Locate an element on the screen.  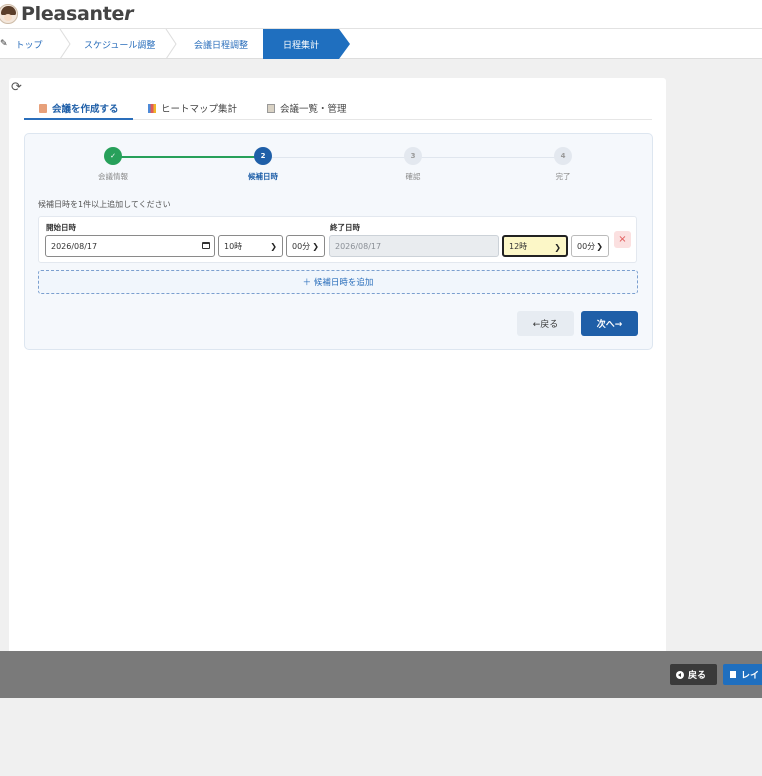
end-minute-select: 00分 ❯ is located at coordinates (590, 246).